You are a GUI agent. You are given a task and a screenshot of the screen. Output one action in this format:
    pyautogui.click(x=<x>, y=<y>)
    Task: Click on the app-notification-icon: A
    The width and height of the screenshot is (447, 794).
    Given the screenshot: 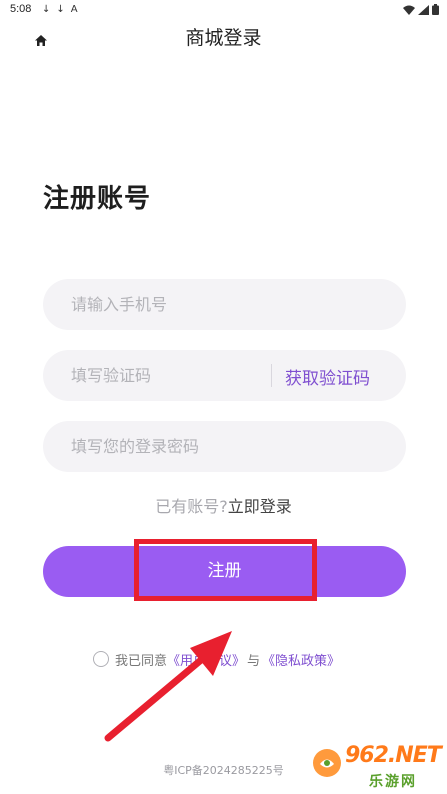 What is the action you would take?
    pyautogui.click(x=74, y=9)
    